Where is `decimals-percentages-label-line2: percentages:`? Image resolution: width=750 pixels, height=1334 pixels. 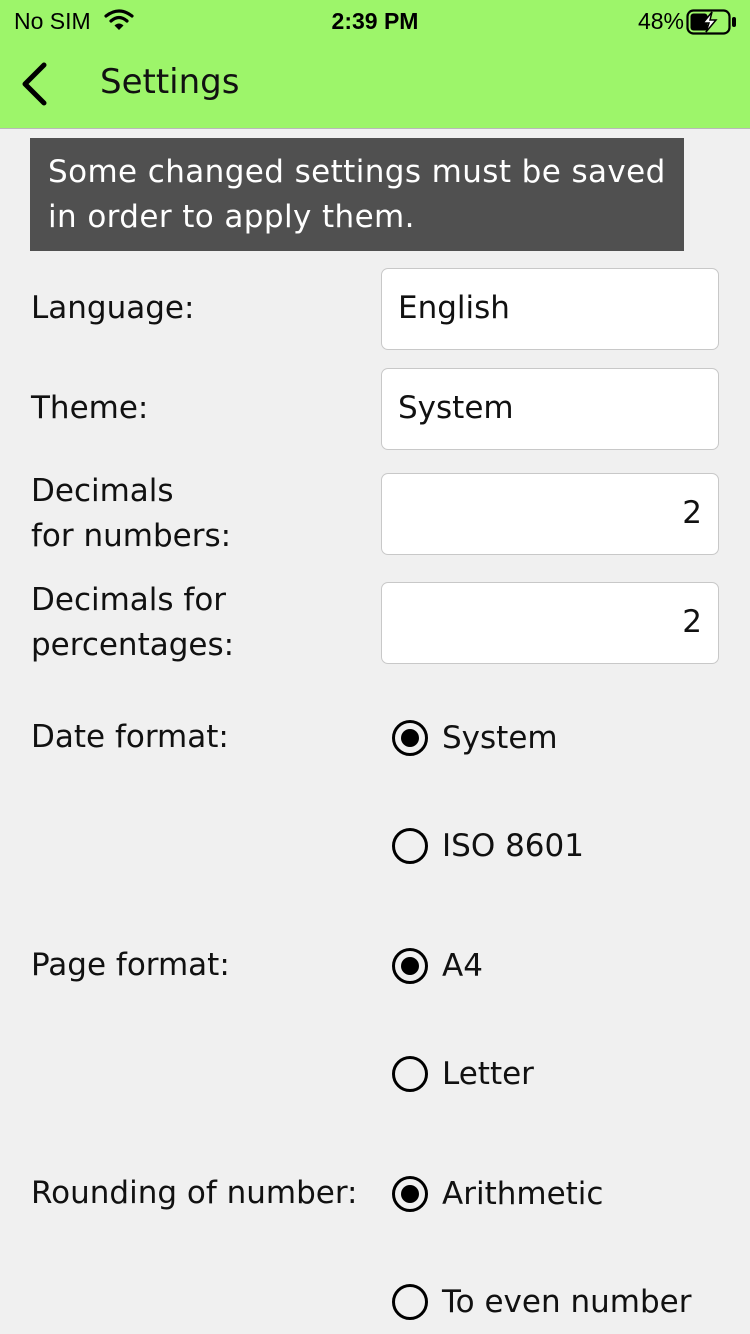 decimals-percentages-label-line2: percentages: is located at coordinates (133, 645).